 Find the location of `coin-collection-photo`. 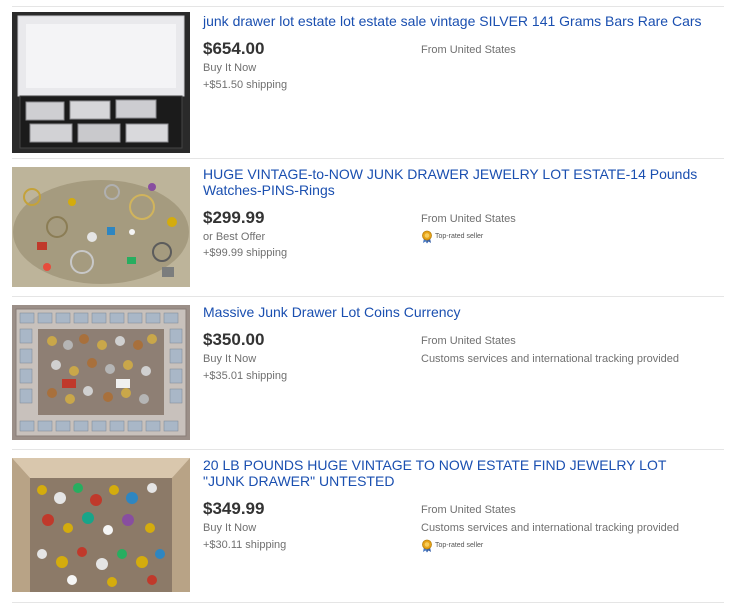

coin-collection-photo is located at coordinates (101, 372).